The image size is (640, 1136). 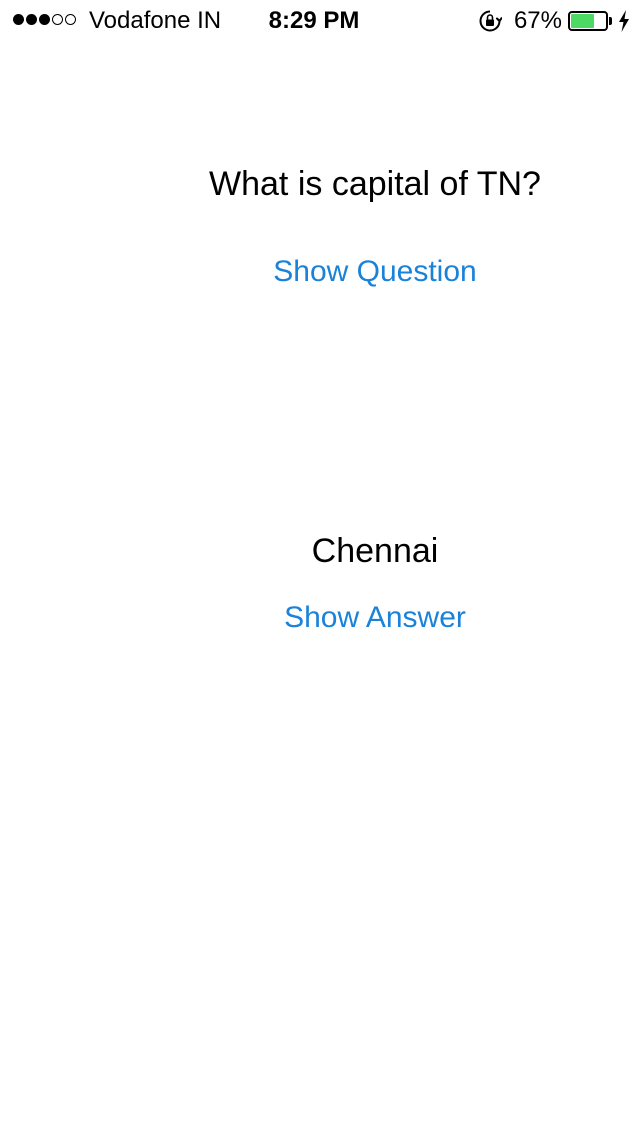 What do you see at coordinates (375, 618) in the screenshot?
I see `show-answer-button: Show Answer` at bounding box center [375, 618].